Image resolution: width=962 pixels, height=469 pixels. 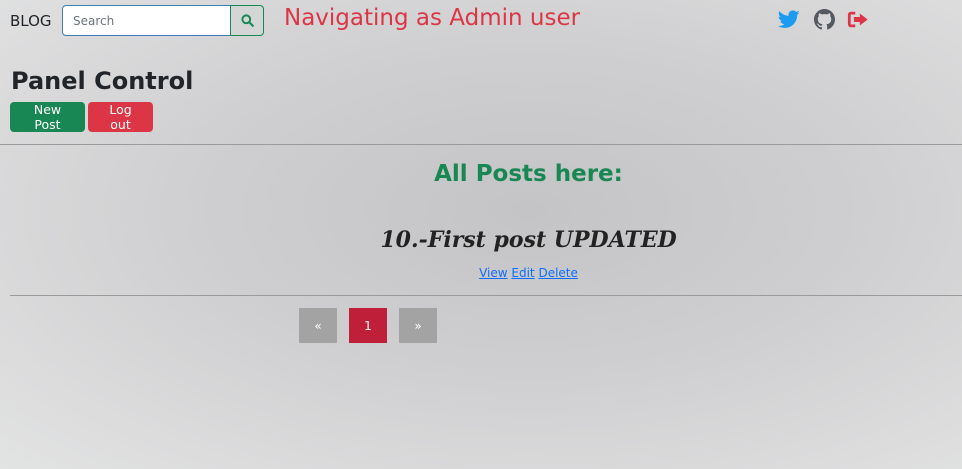 I want to click on post-actions: View Edit Delete, so click(x=481, y=273).